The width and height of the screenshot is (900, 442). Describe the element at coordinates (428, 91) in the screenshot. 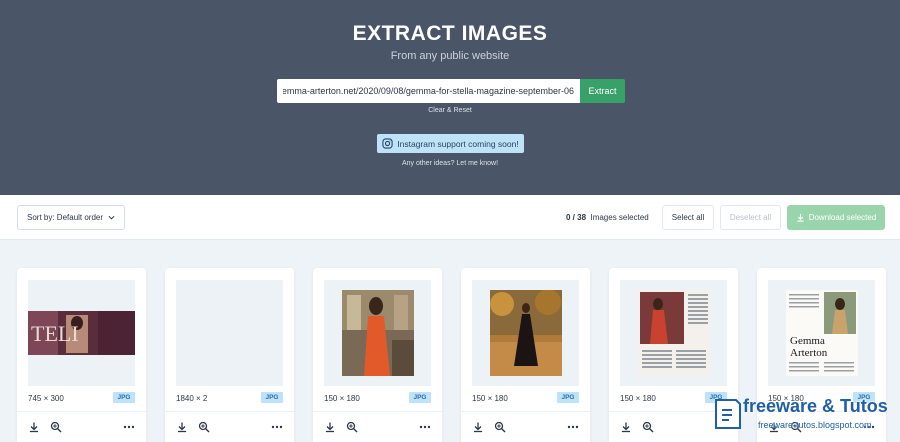

I see `url-input` at that location.